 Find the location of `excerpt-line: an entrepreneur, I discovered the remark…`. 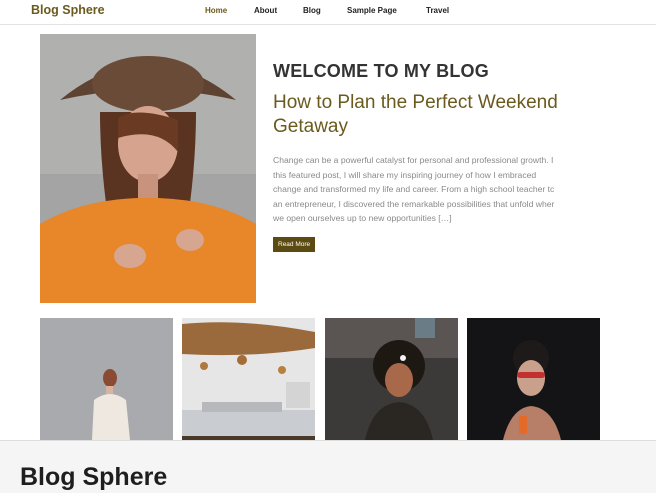

excerpt-line: an entrepreneur, I discovered the remark… is located at coordinates (414, 203).